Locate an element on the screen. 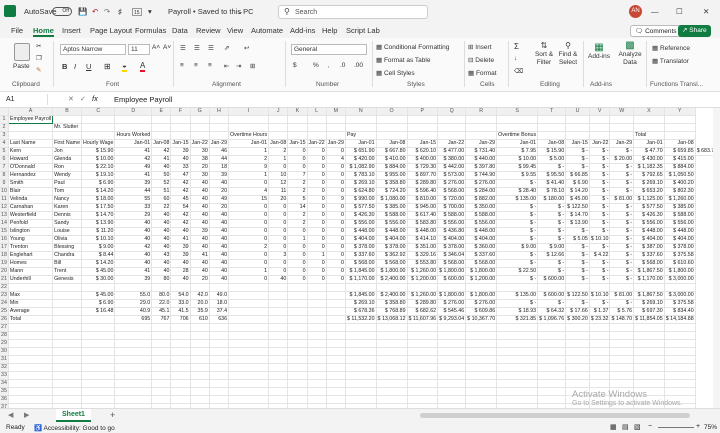  cell: $ 66.85 is located at coordinates (577, 175).